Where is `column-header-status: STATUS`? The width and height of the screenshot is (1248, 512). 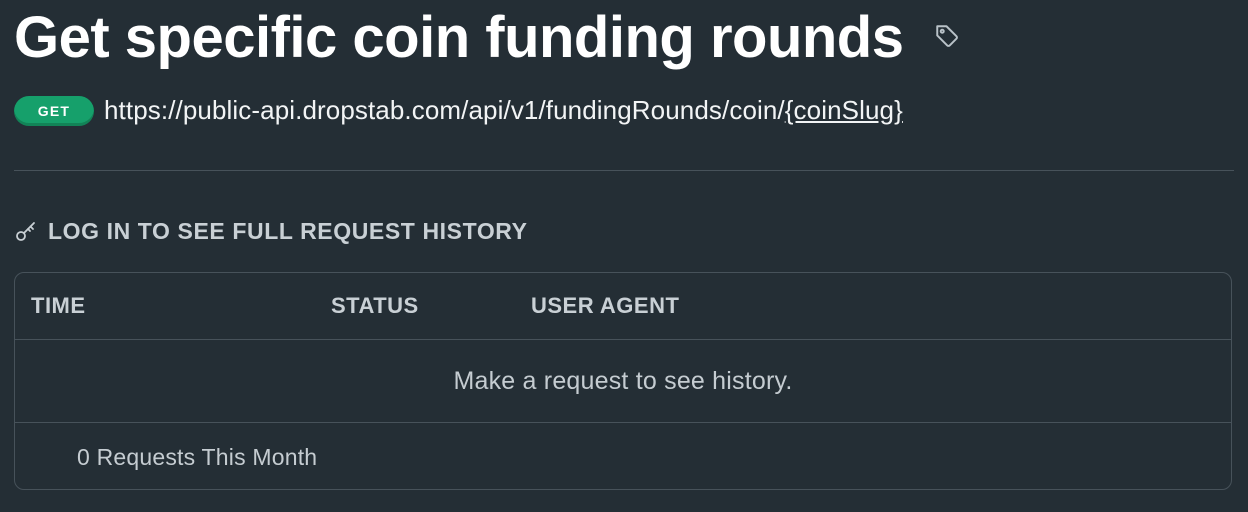 column-header-status: STATUS is located at coordinates (375, 305).